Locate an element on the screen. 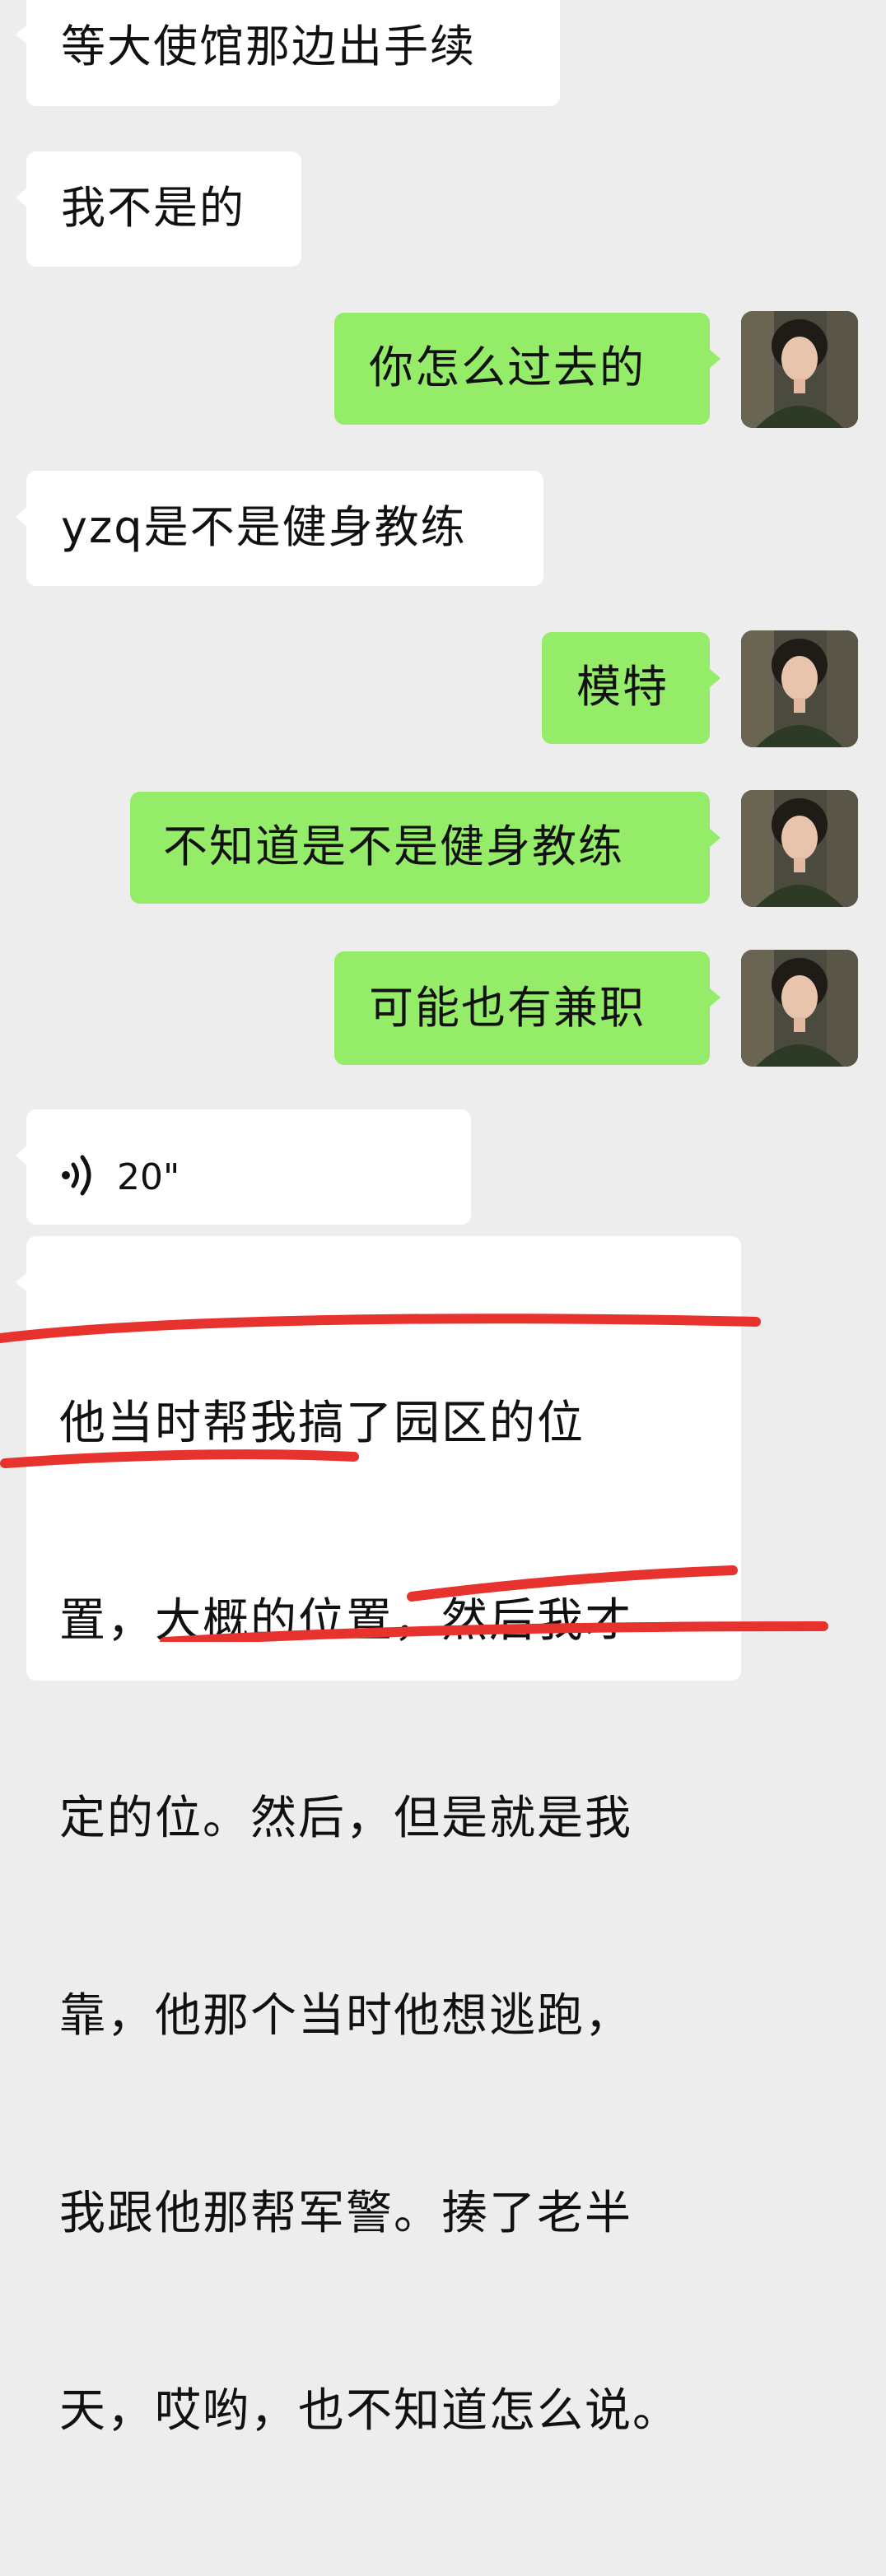  message-bubble-outgoing: 你怎么过去的 is located at coordinates (527, 369).